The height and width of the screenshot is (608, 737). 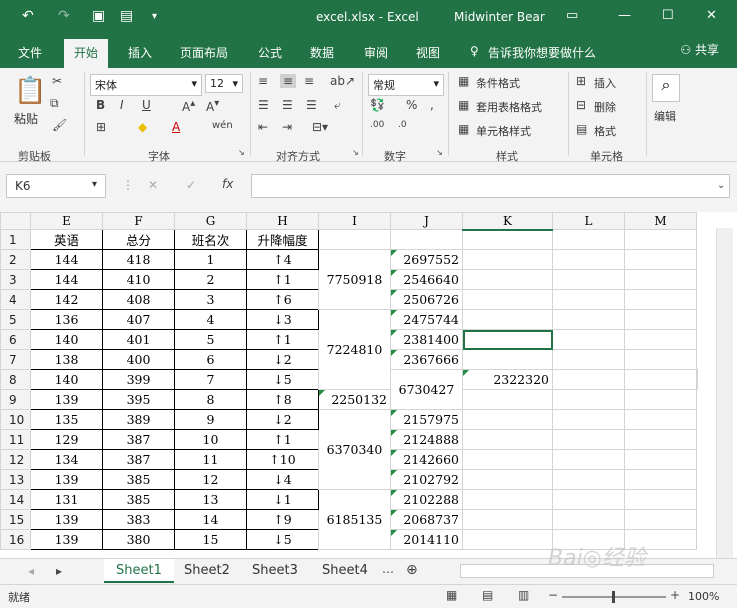 What do you see at coordinates (138, 359) in the screenshot?
I see `cell-F: 400` at bounding box center [138, 359].